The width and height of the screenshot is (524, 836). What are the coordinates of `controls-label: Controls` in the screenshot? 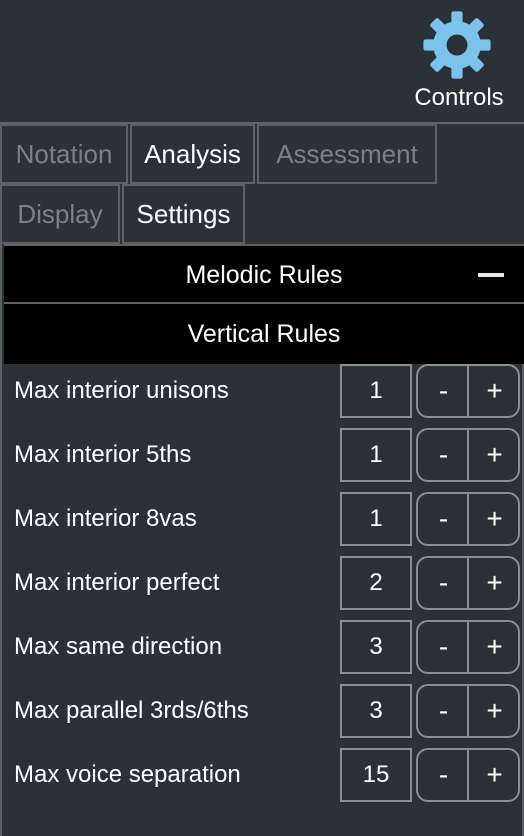 It's located at (459, 97).